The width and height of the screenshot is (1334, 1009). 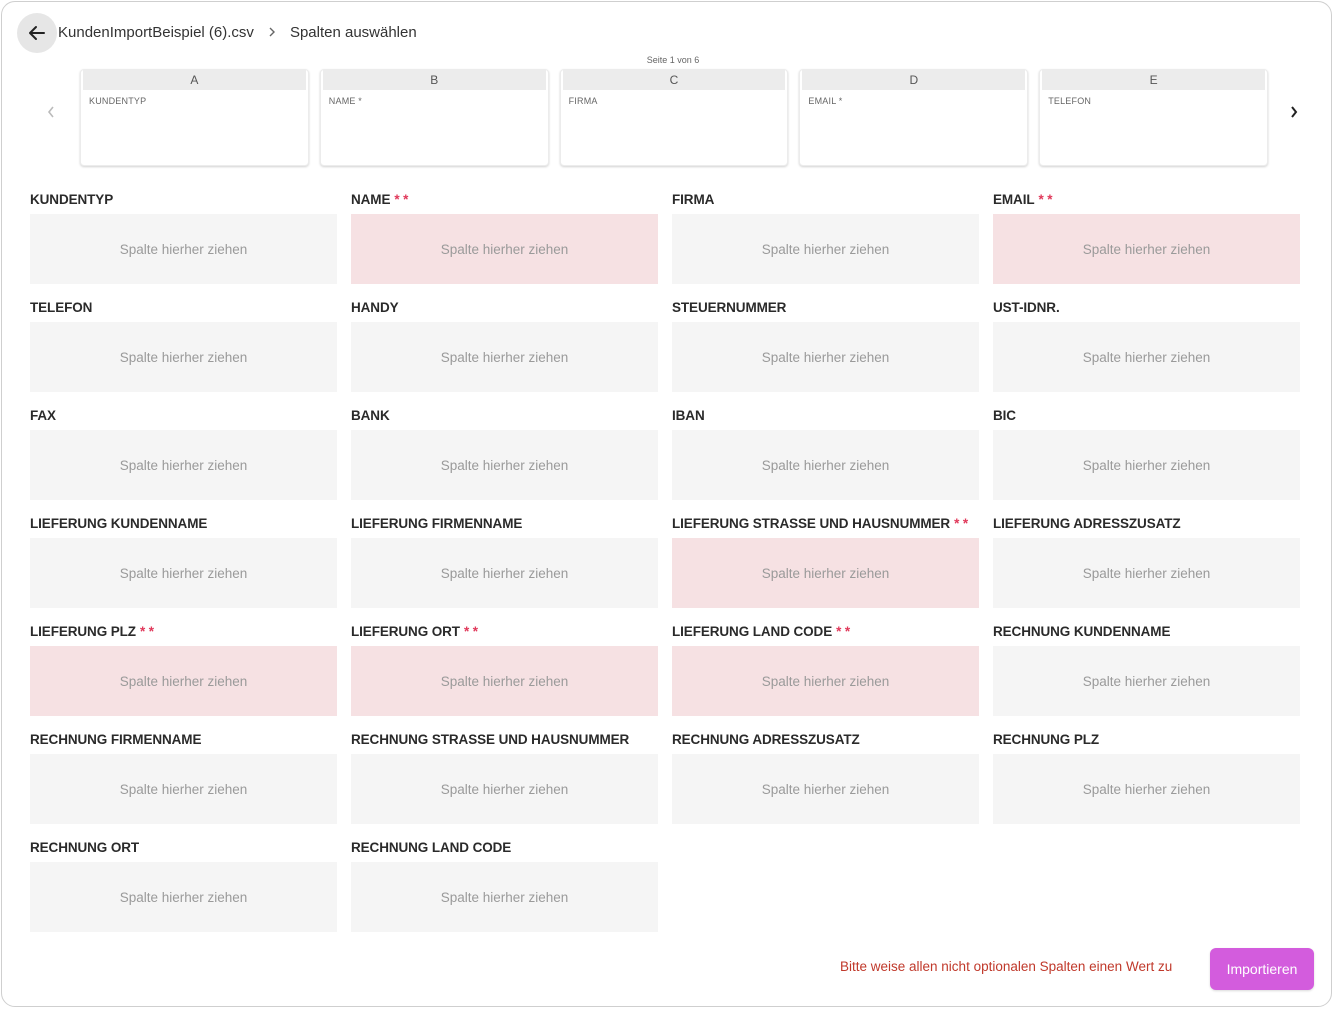 What do you see at coordinates (914, 80) in the screenshot?
I see `preview-column-letter: D` at bounding box center [914, 80].